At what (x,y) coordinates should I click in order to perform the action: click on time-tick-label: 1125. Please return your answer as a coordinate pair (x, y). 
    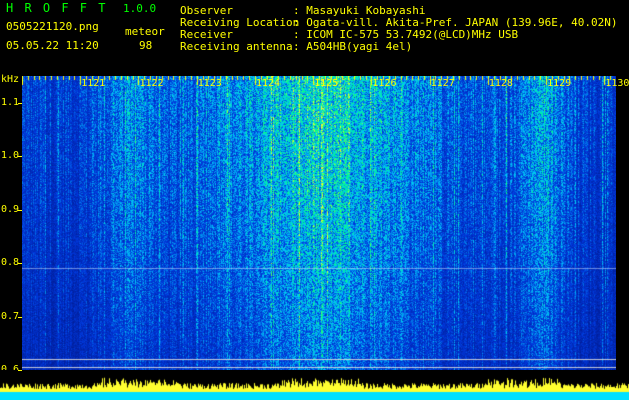
    Looking at the image, I should click on (326, 83).